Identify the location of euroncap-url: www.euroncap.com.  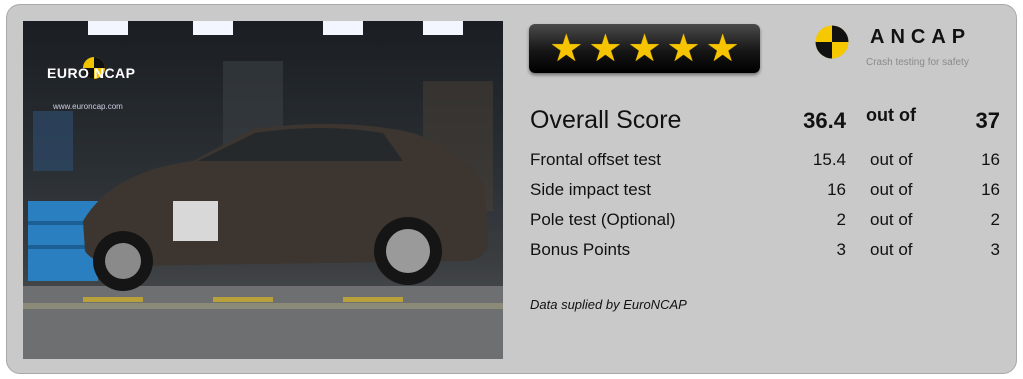
(88, 106).